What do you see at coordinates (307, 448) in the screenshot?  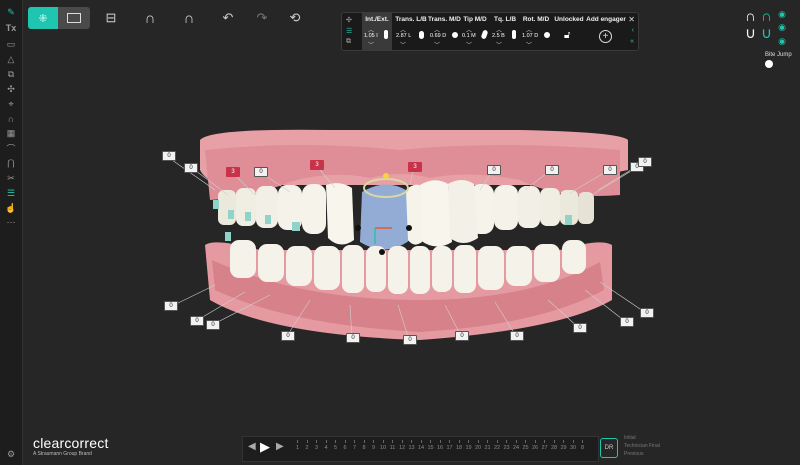 I see `stage-number: 2` at bounding box center [307, 448].